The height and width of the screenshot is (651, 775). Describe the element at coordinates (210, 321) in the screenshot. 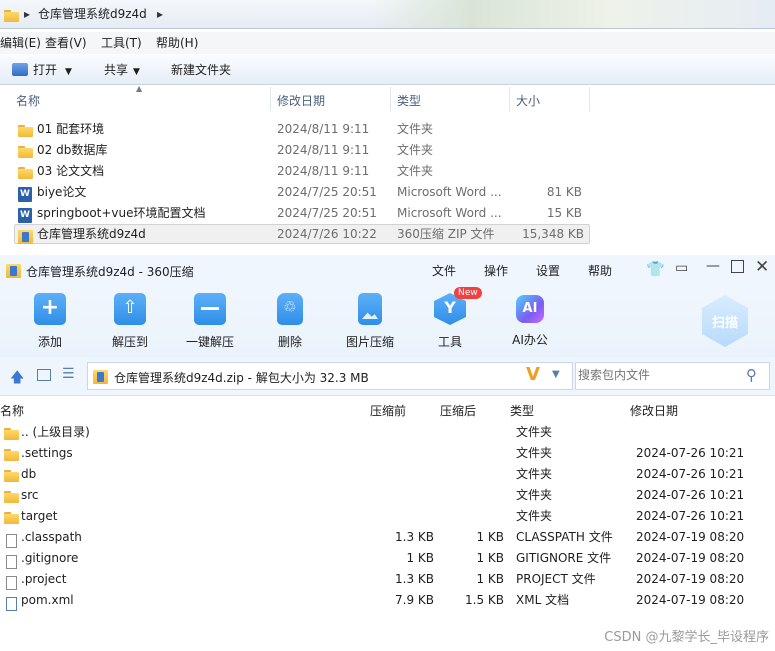

I see `one-click-extract-button: 一键解压` at that location.